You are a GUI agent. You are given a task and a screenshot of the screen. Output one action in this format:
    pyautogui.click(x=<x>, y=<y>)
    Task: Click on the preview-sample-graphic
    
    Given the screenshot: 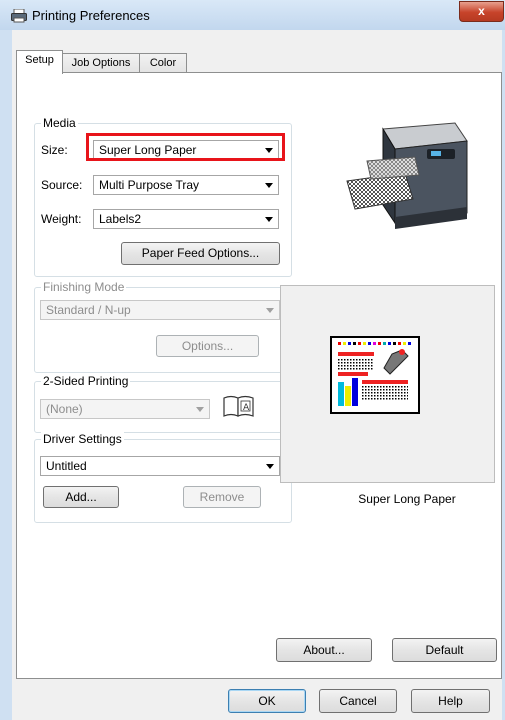 What is the action you would take?
    pyautogui.click(x=374, y=374)
    